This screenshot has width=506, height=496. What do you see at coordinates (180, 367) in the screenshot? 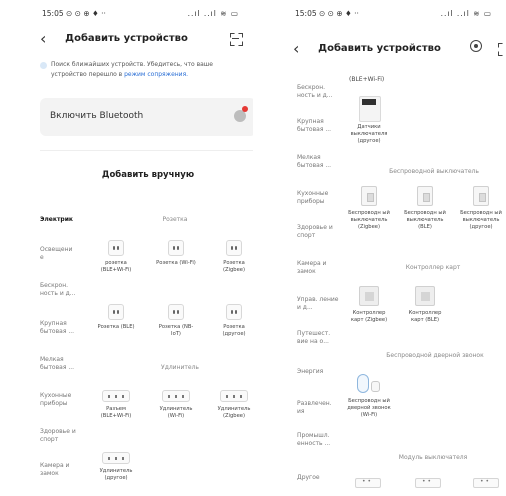
I see `section-extender: Удлинитель` at bounding box center [180, 367].